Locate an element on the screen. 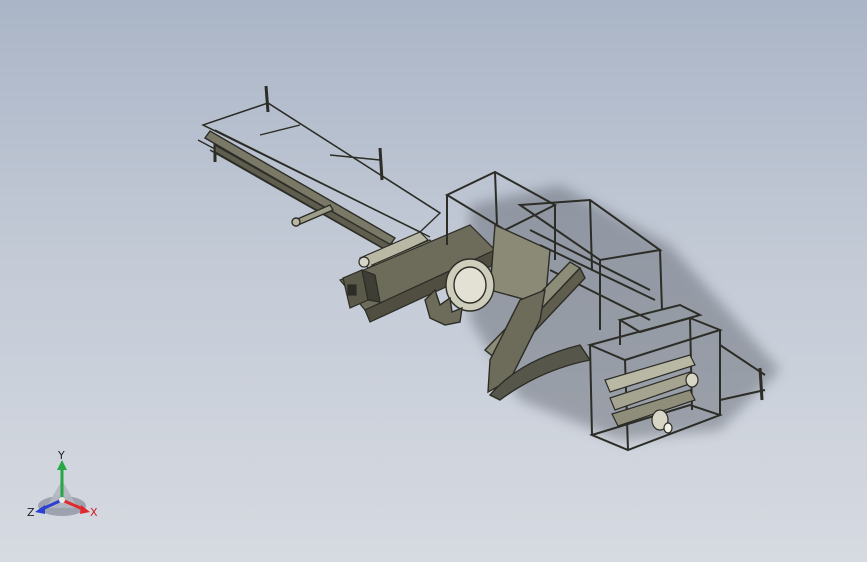 This screenshot has width=867, height=562. y-axis-label: Y is located at coordinates (61, 455).